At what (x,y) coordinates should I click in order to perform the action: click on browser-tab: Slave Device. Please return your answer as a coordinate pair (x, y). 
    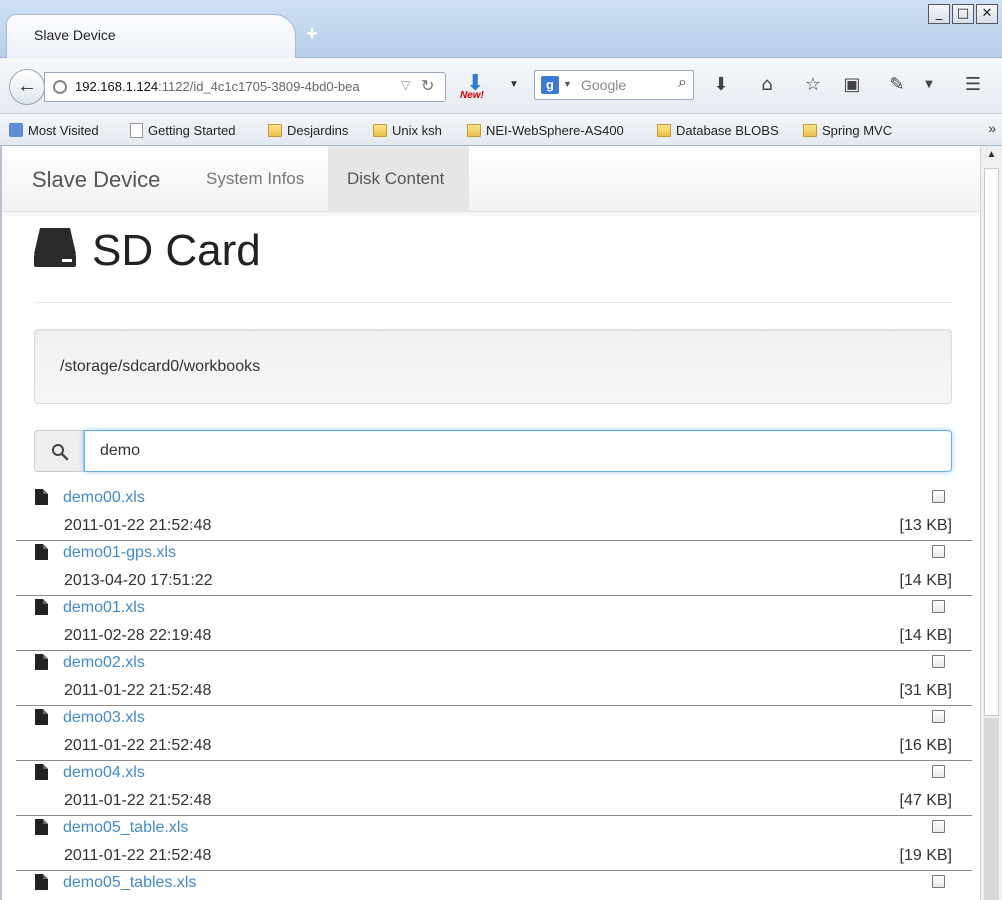
    Looking at the image, I should click on (151, 36).